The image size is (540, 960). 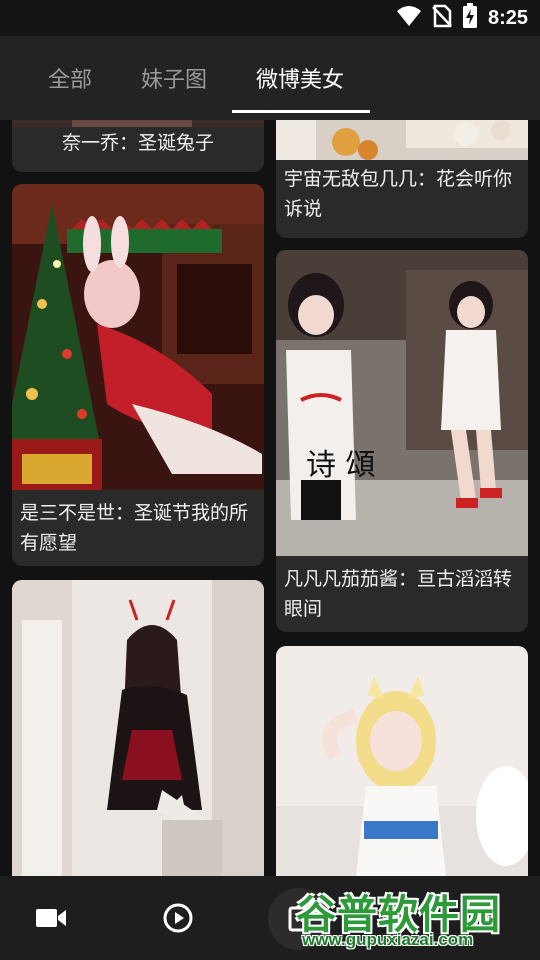 What do you see at coordinates (409, 18) in the screenshot?
I see `wifi-icon` at bounding box center [409, 18].